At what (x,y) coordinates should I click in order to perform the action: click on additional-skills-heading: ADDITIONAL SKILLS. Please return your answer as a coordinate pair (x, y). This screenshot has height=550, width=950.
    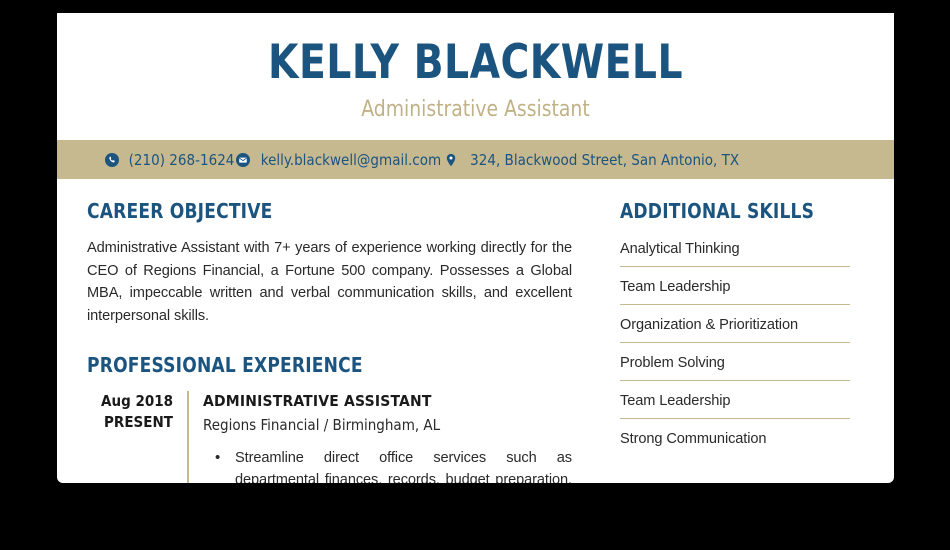
    Looking at the image, I should click on (717, 211).